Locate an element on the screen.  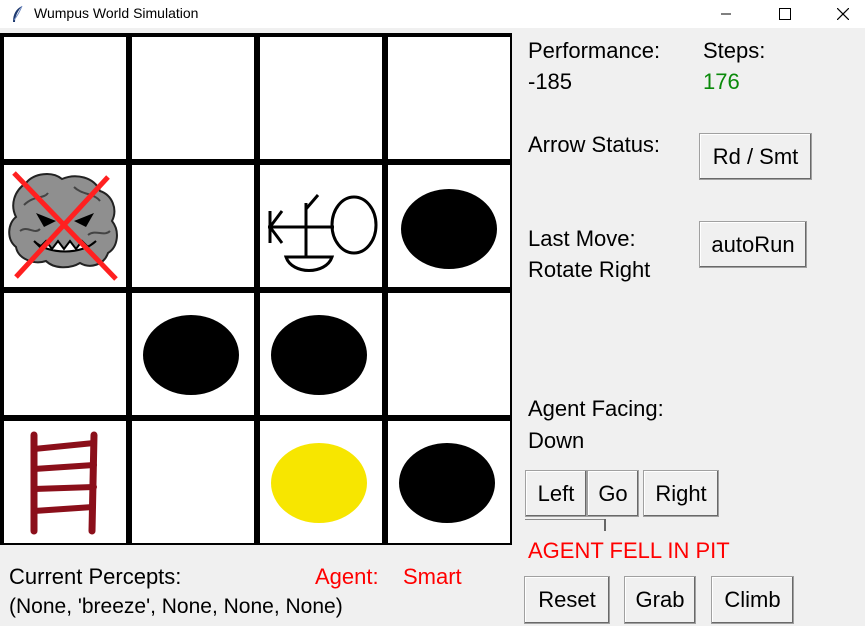
cell-r1-c2 is located at coordinates (321, 226).